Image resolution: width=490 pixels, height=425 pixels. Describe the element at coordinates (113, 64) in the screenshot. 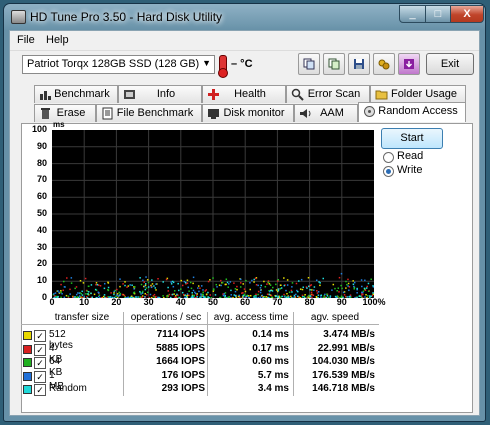

I see `drive-select-value: Patriot Torqx 128GB SSD (128 GB)` at that location.